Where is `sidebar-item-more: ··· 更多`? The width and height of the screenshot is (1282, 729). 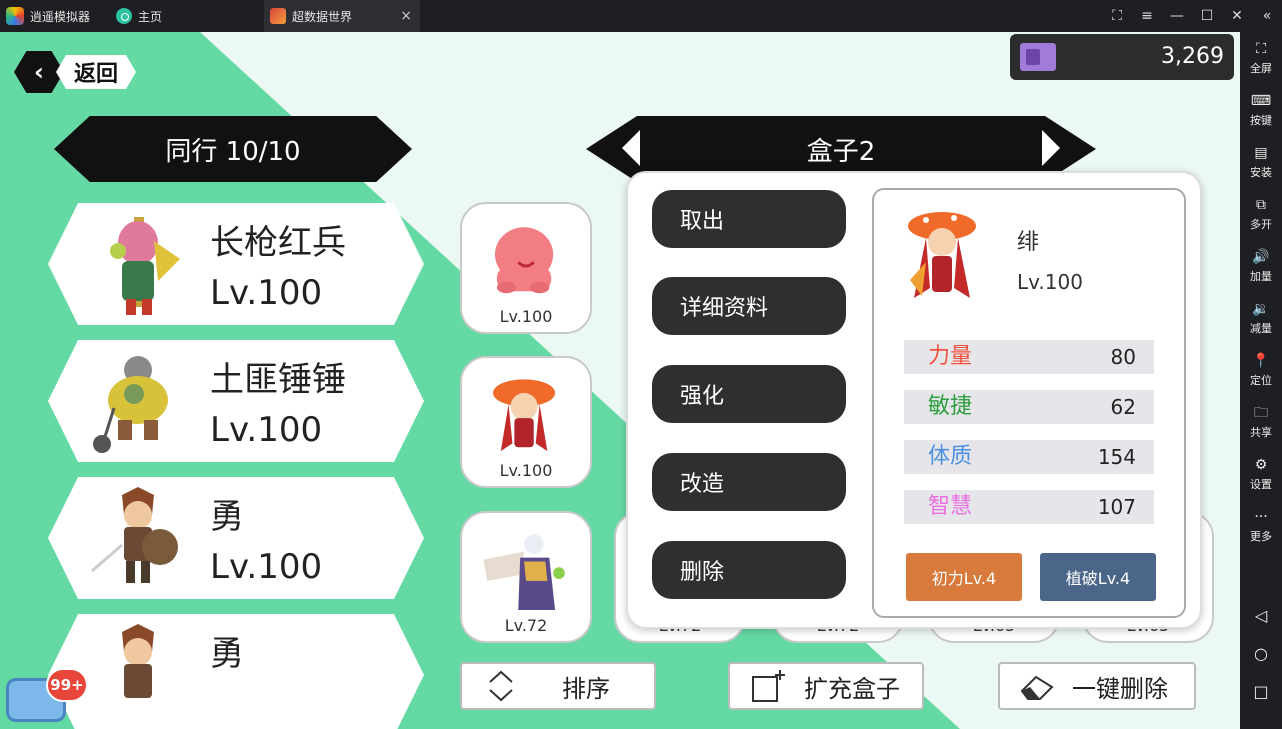 sidebar-item-more: ··· 更多 is located at coordinates (1261, 526).